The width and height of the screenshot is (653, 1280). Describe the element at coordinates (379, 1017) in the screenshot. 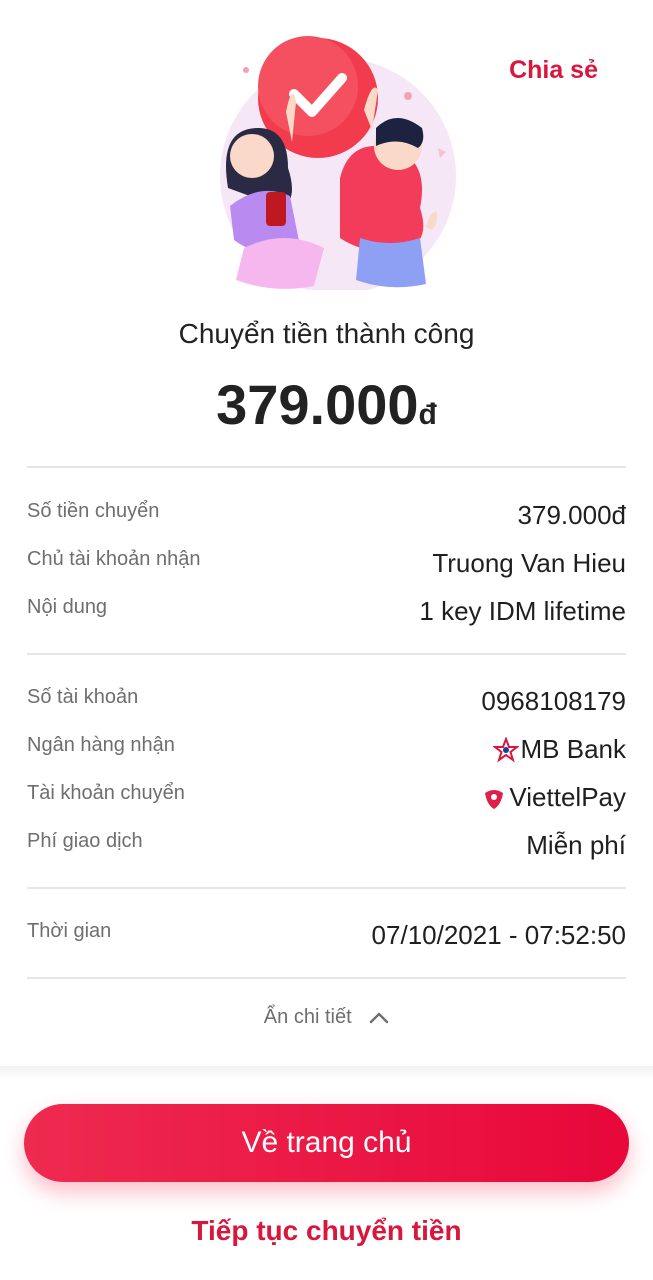

I see `chevron-up-icon` at that location.